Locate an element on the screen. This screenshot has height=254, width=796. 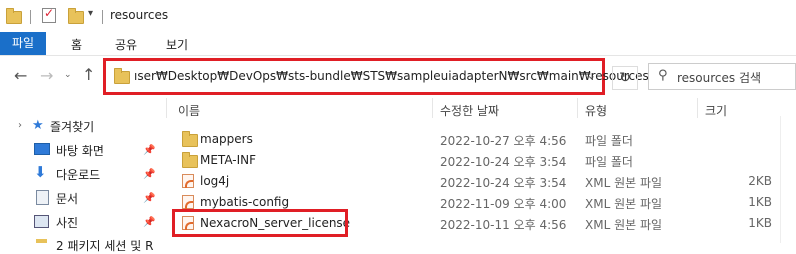
refresh-icon: ↻ is located at coordinates (625, 78).